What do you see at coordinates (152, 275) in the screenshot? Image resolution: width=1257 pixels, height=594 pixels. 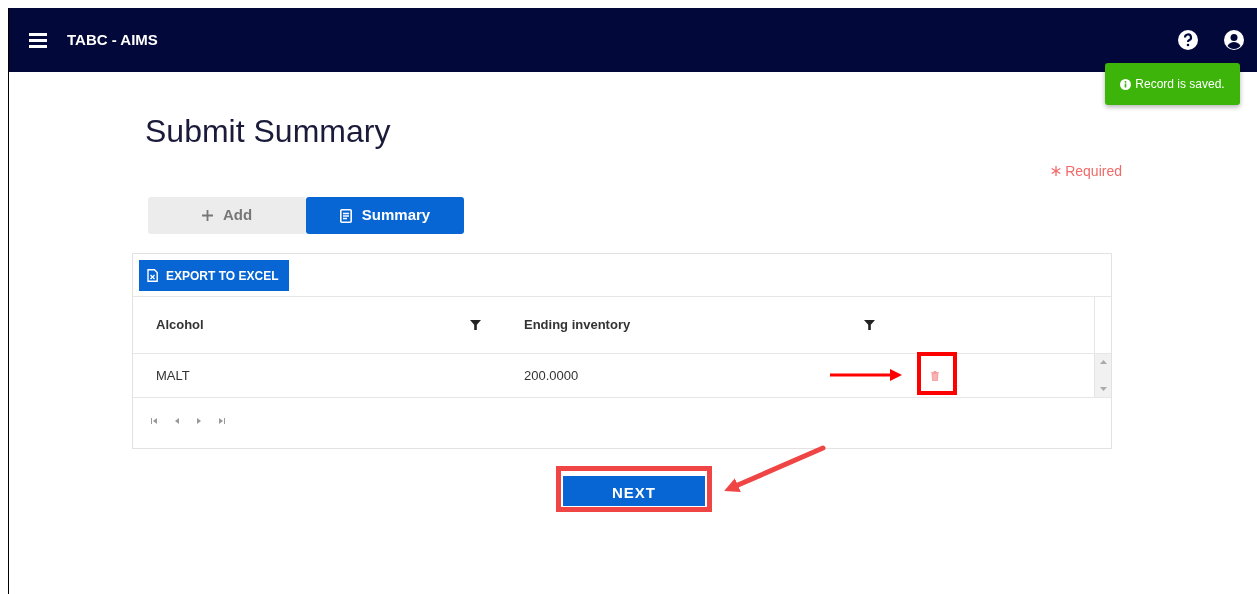 I see `spreadsheet-file-icon` at bounding box center [152, 275].